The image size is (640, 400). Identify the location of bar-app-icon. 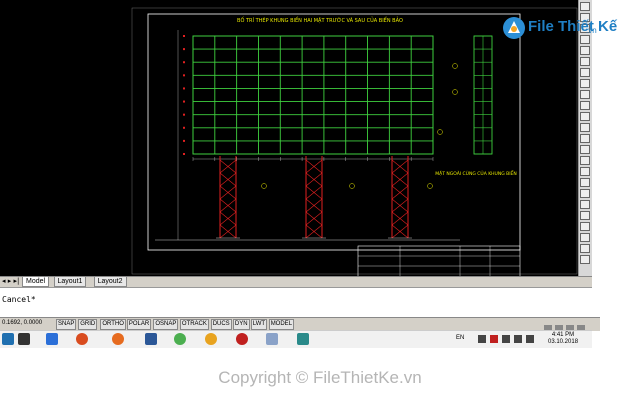
(52, 339).